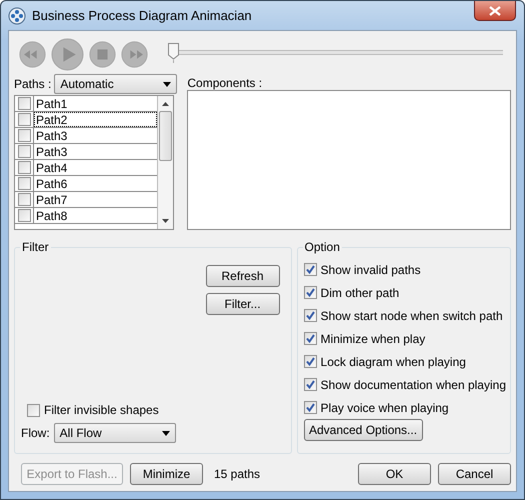 This screenshot has width=525, height=500. Describe the element at coordinates (165, 104) in the screenshot. I see `scroll-up-icon` at that location.